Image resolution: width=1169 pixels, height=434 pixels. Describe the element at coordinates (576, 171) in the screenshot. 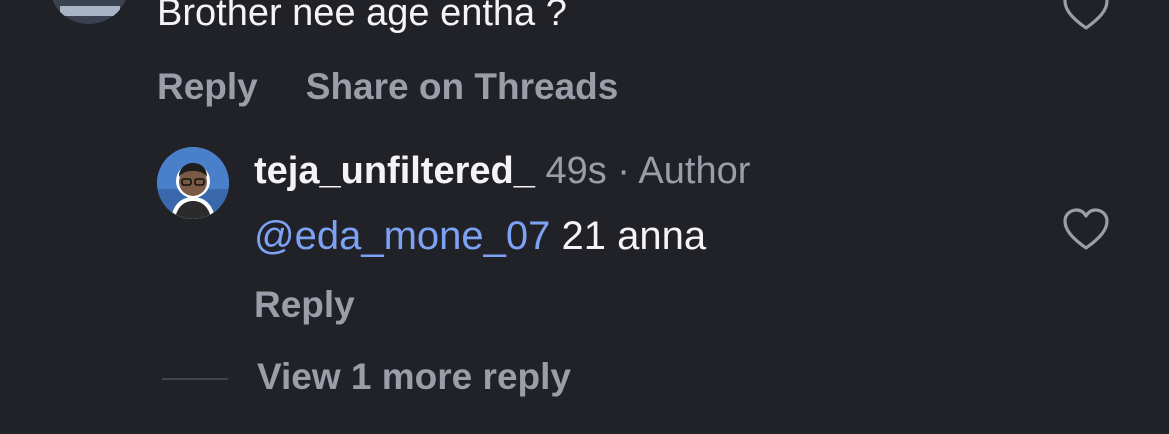

I see `reply-timestamp: 49s` at that location.